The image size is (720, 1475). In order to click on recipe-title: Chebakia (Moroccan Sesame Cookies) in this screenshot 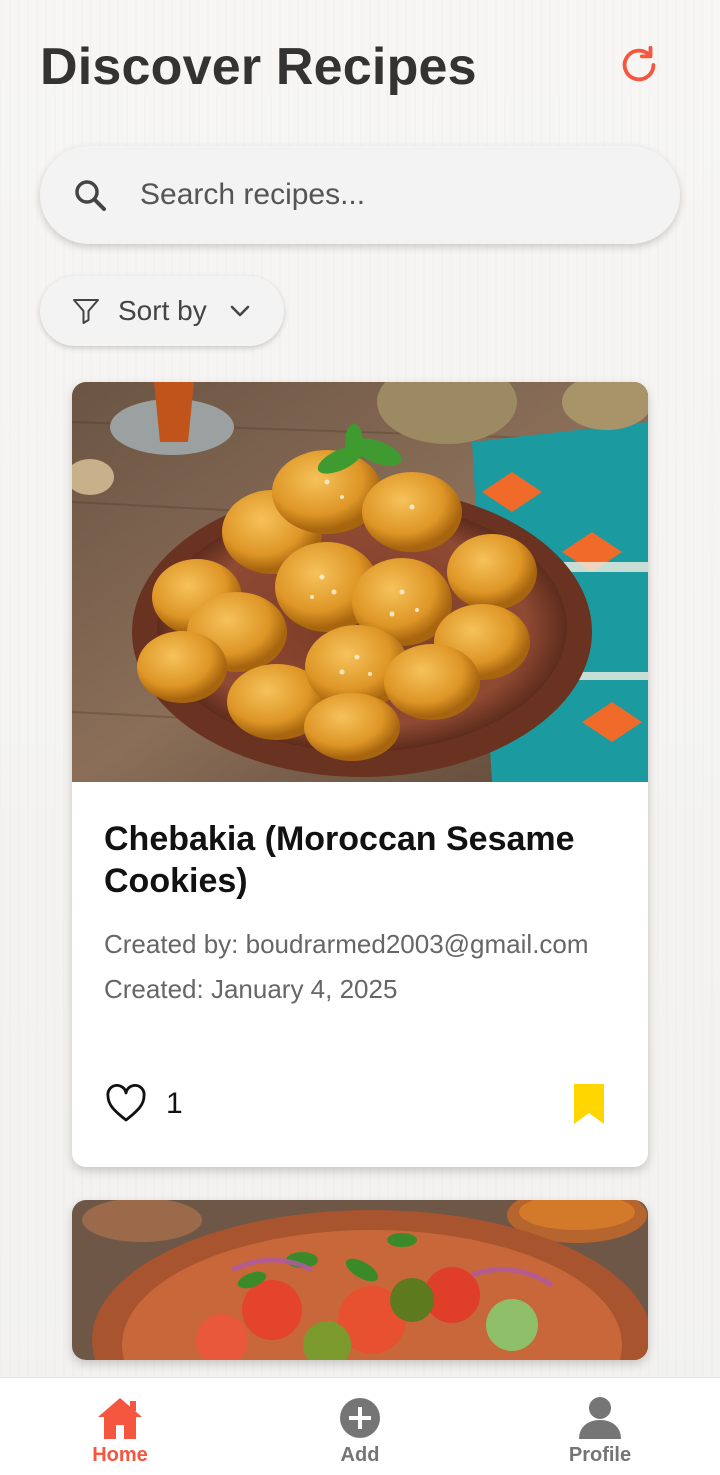, I will do `click(339, 860)`.